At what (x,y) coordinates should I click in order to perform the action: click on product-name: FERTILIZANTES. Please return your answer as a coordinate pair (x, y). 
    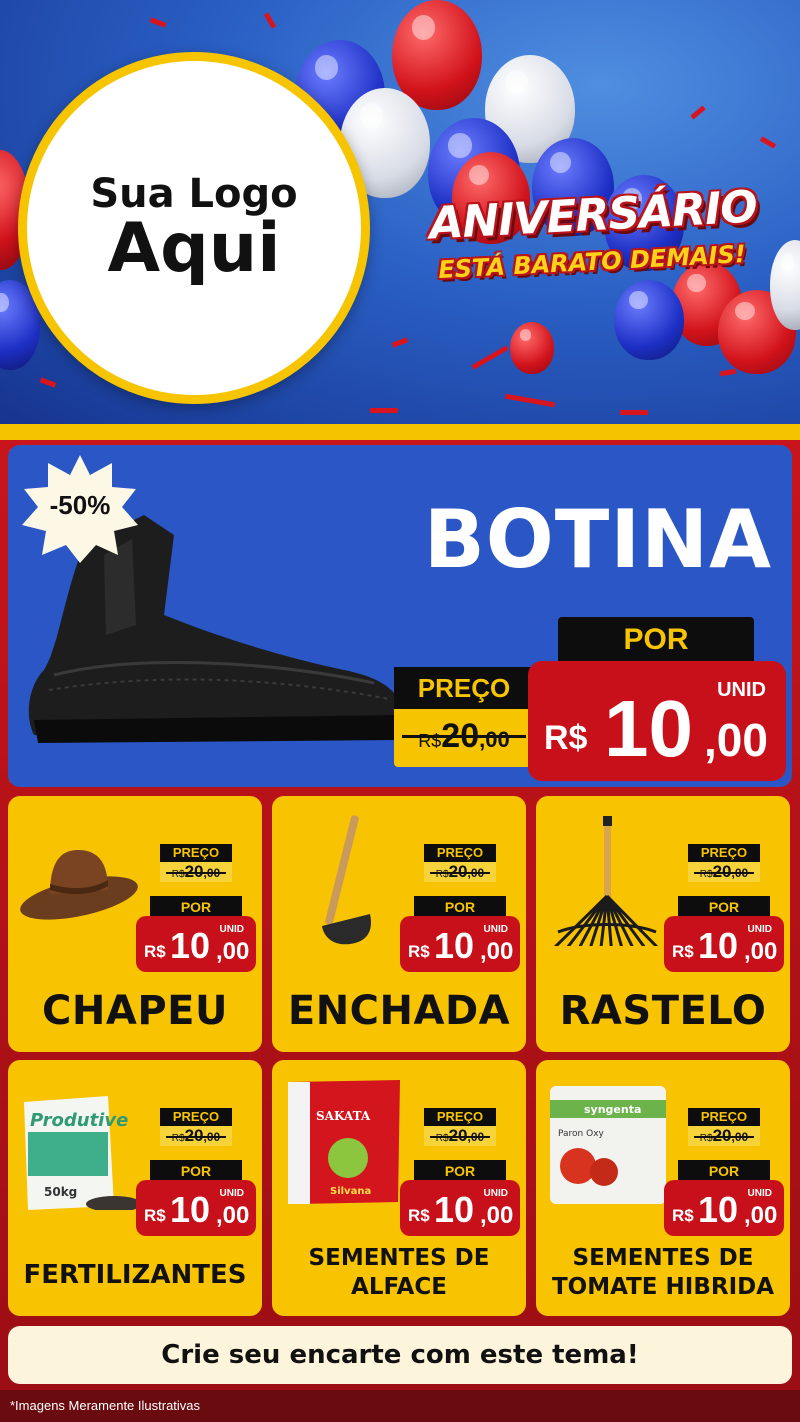
    Looking at the image, I should click on (135, 1275).